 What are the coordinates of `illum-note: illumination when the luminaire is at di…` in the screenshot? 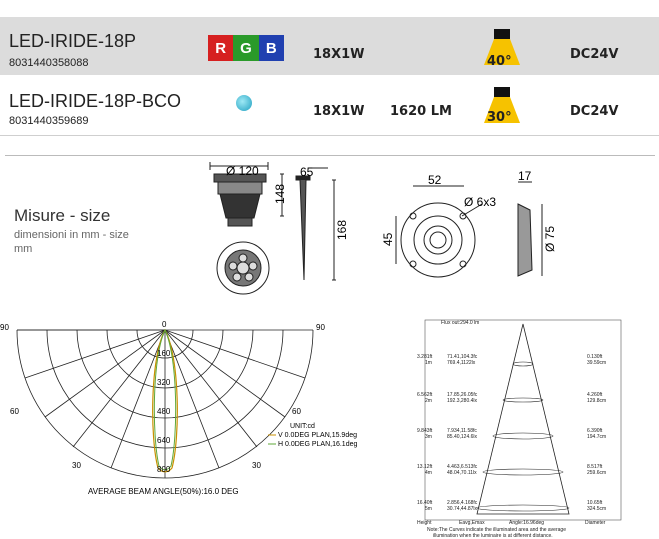 It's located at (493, 536).